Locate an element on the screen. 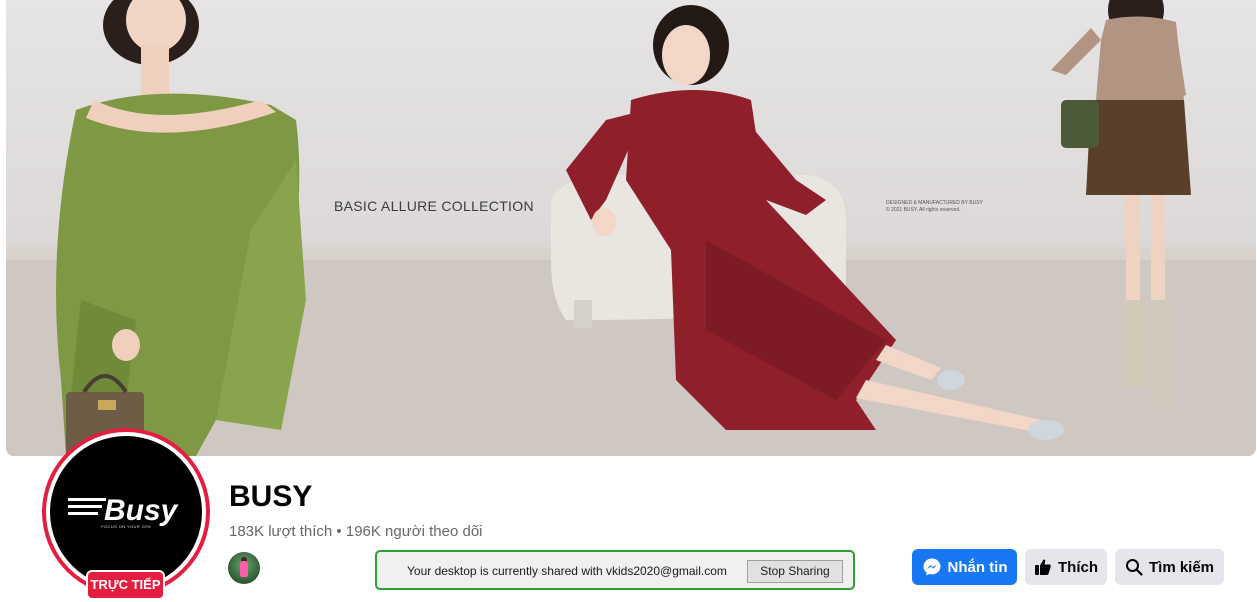 The height and width of the screenshot is (602, 1257). message-button: Nhắn tin is located at coordinates (964, 567).